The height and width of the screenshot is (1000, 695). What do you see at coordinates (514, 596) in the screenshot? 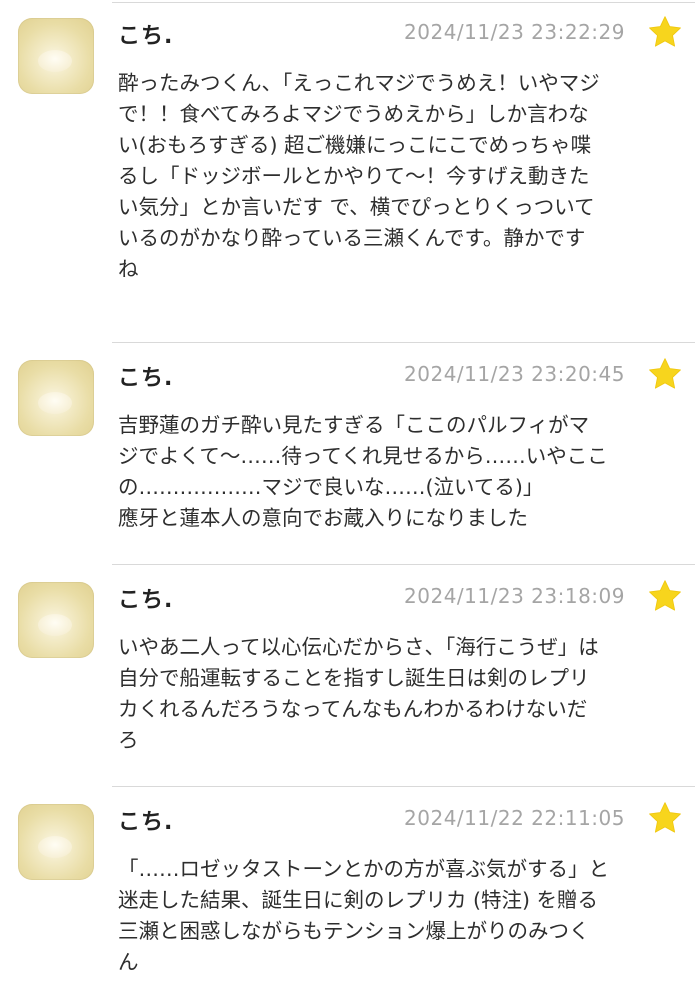
I see `timestamp: 2024/11/23 23:18:09` at bounding box center [514, 596].